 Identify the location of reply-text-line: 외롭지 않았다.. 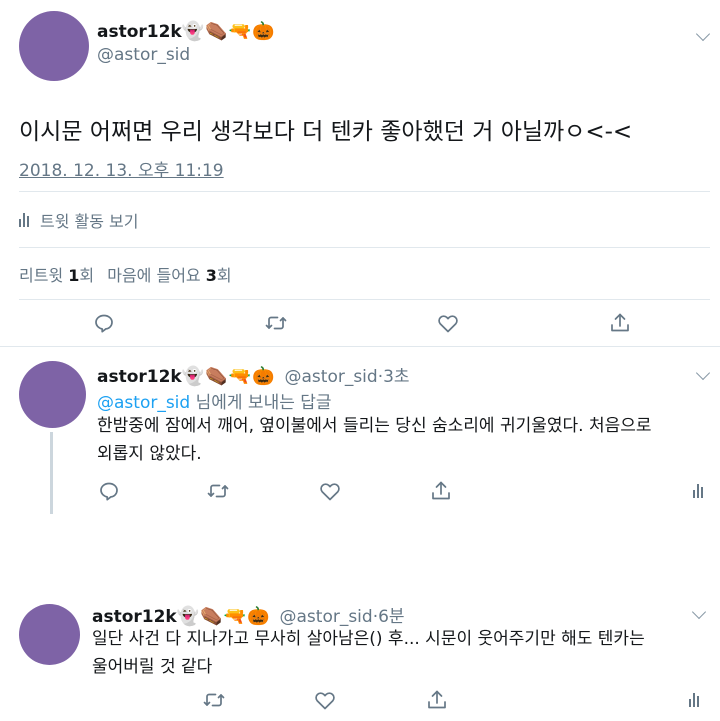
(149, 454).